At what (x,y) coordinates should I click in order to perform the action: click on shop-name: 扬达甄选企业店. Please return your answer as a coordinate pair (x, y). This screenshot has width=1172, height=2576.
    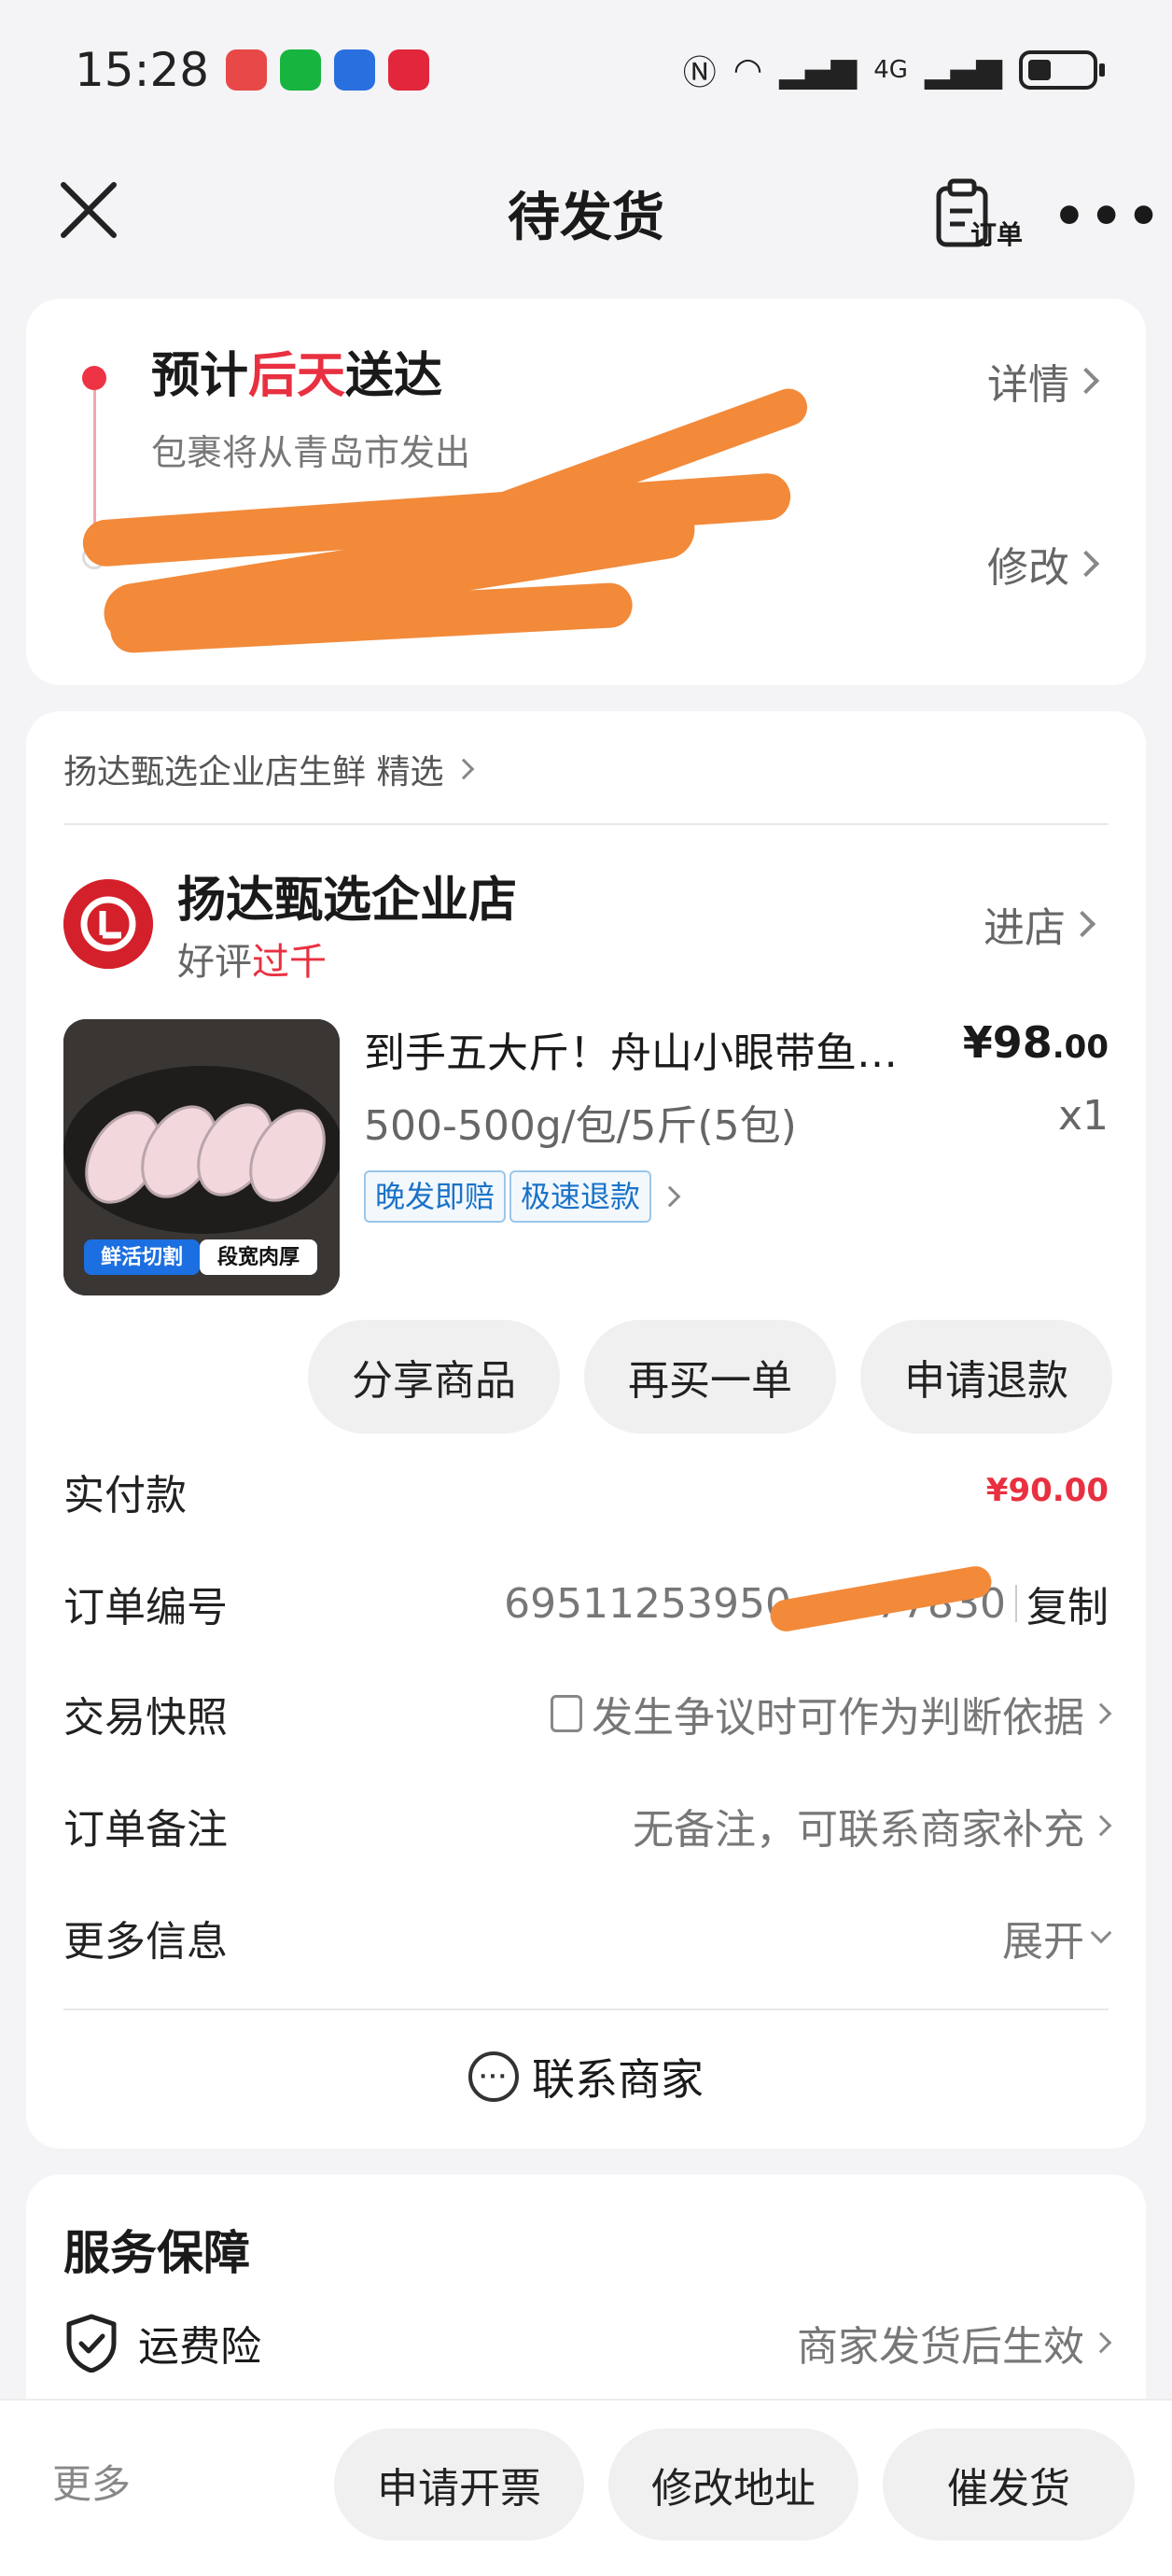
    Looking at the image, I should click on (347, 896).